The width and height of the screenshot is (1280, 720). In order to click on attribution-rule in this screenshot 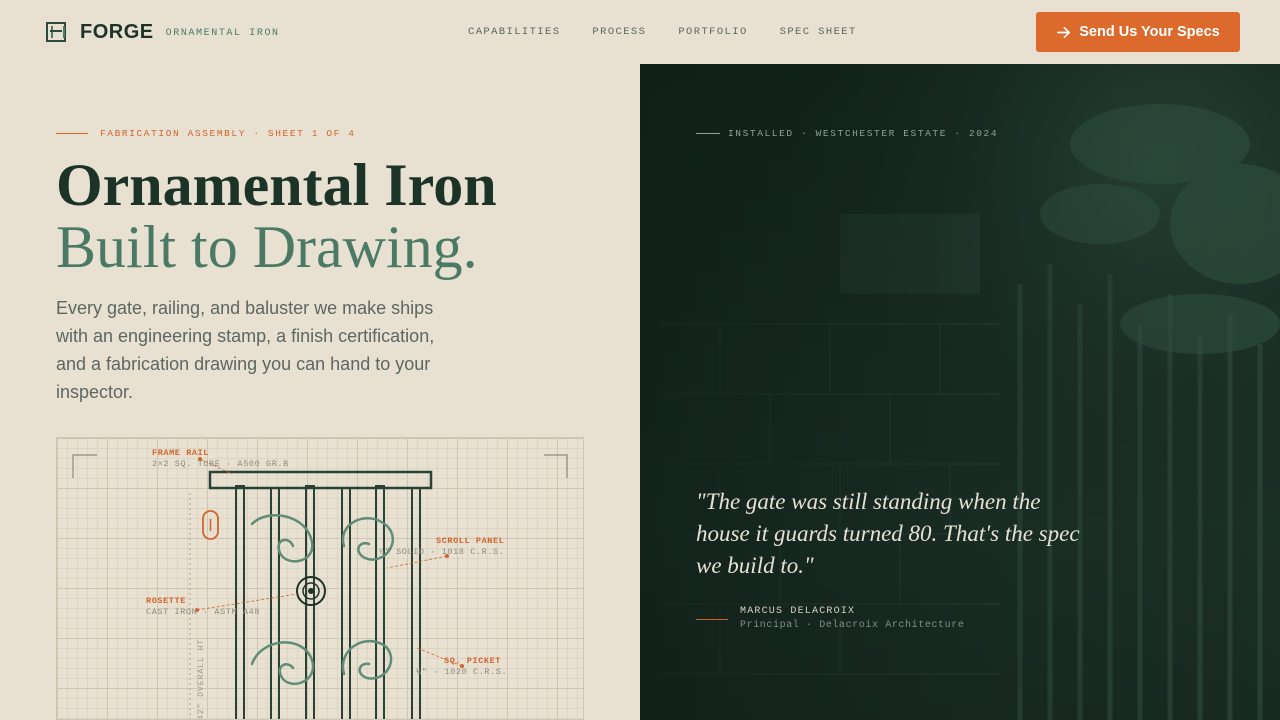, I will do `click(712, 619)`.